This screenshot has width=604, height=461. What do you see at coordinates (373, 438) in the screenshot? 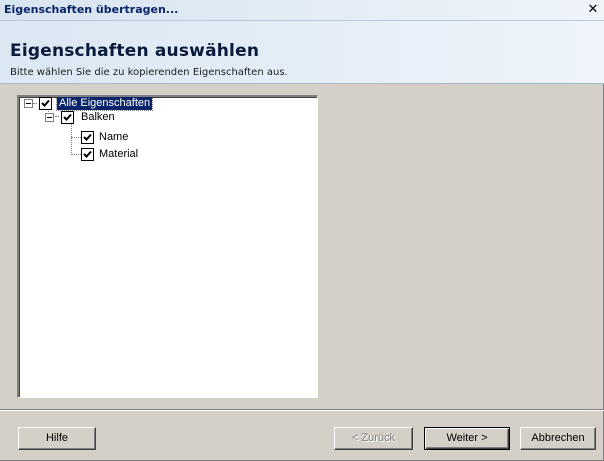
I see `back-button: < Zurück` at bounding box center [373, 438].